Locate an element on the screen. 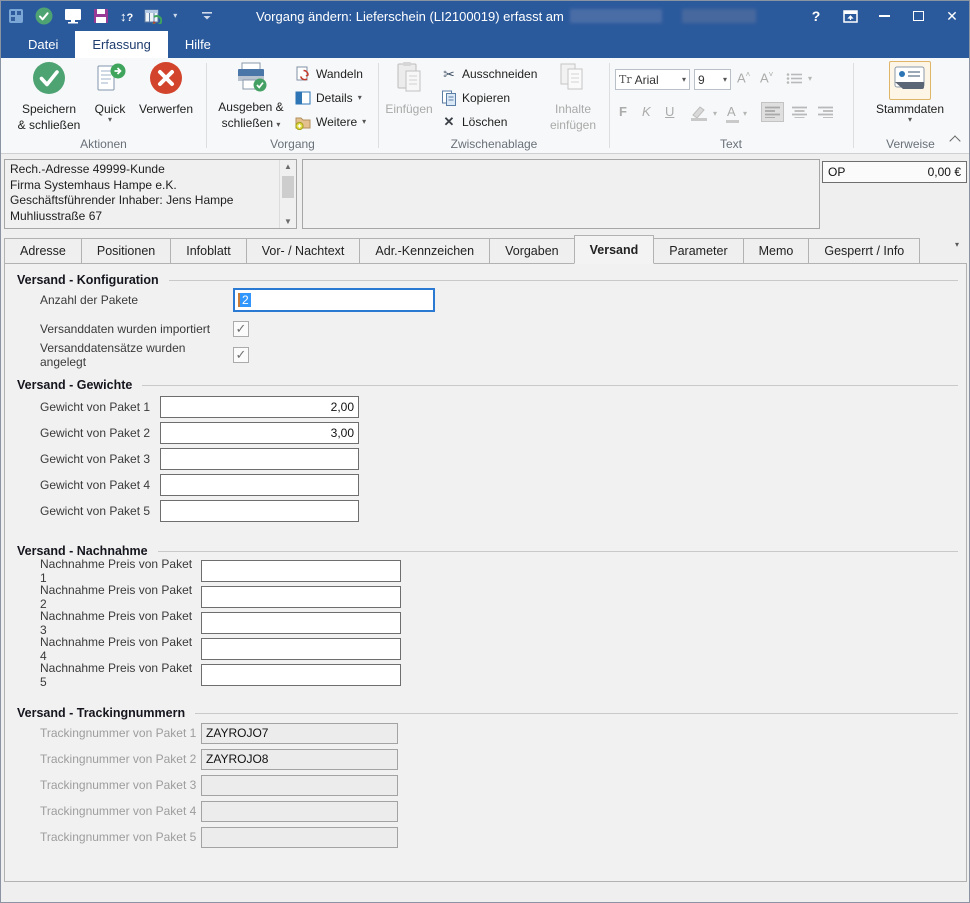 This screenshot has height=903, width=970. group-caption-vorgang: Vorgang is located at coordinates (292, 144).